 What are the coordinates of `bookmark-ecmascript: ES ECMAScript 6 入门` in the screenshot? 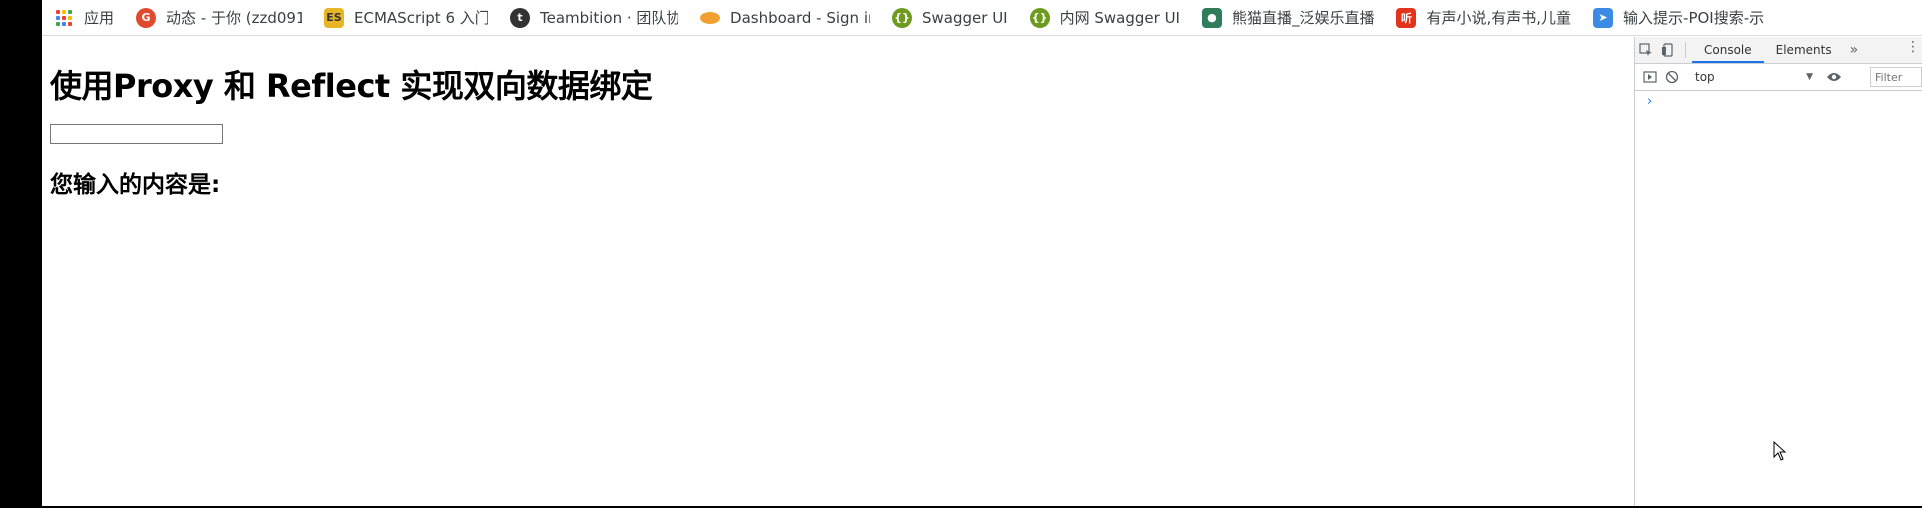 It's located at (406, 18).